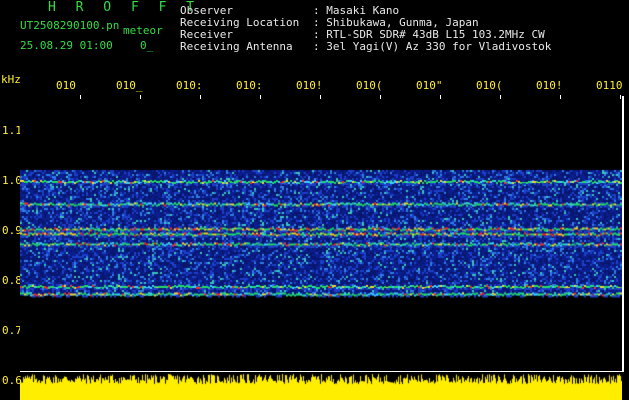 The image size is (629, 400). Describe the element at coordinates (12, 180) in the screenshot. I see `y-tick-label: 1.0` at that location.